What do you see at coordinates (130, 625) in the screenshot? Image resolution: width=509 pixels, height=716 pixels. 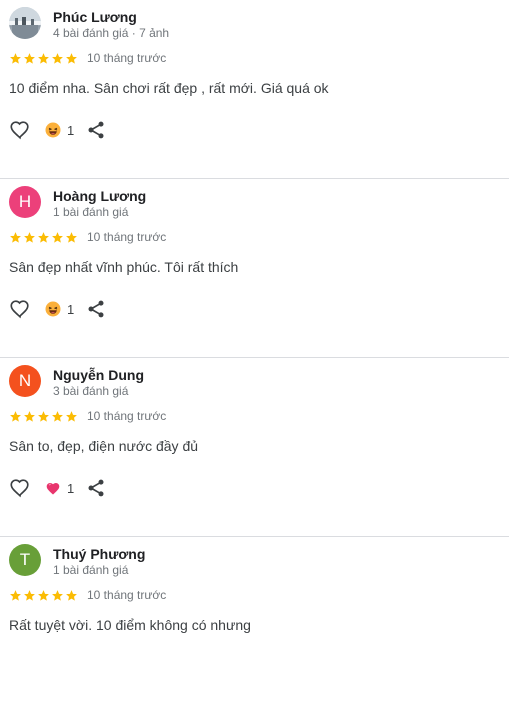 I see `review-text: Rất tuyệt vời. 10 điểm không có nhưng` at bounding box center [130, 625].